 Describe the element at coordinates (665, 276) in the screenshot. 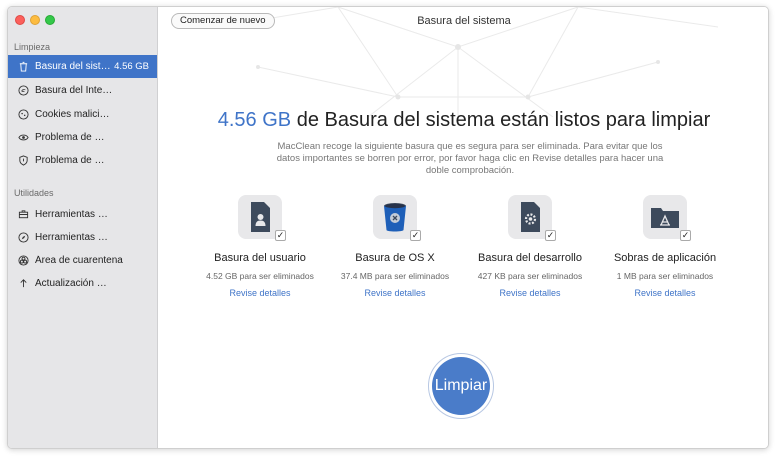

I see `category-size: 1 MB para ser eliminados` at that location.